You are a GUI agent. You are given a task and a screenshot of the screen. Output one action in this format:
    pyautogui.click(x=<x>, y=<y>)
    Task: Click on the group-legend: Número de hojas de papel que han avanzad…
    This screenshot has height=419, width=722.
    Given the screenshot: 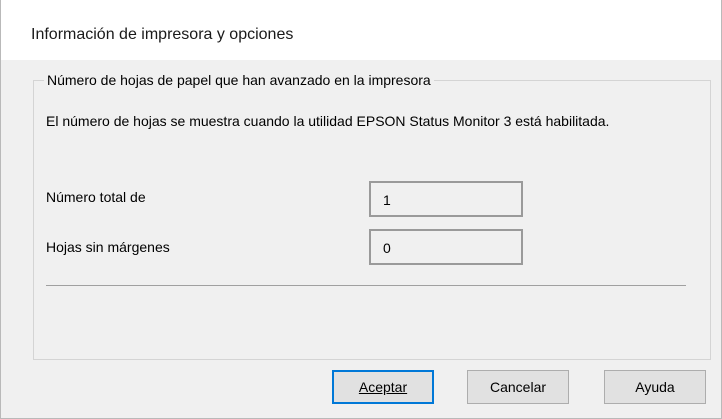 What is the action you would take?
    pyautogui.click(x=239, y=80)
    